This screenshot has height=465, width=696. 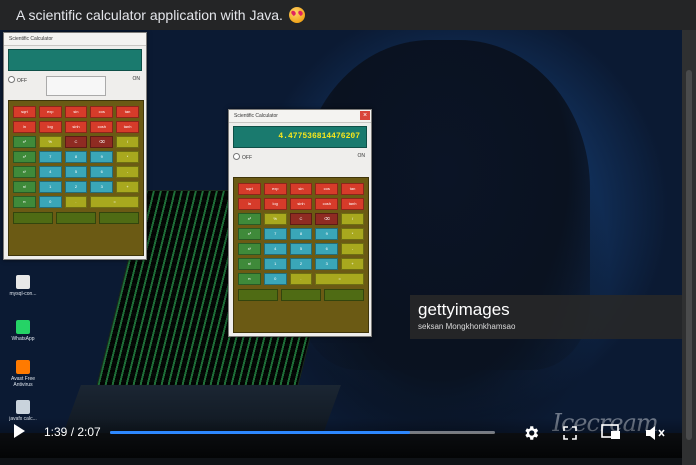 What do you see at coordinates (361, 156) in the screenshot?
I see `on-label: ON` at bounding box center [361, 156].